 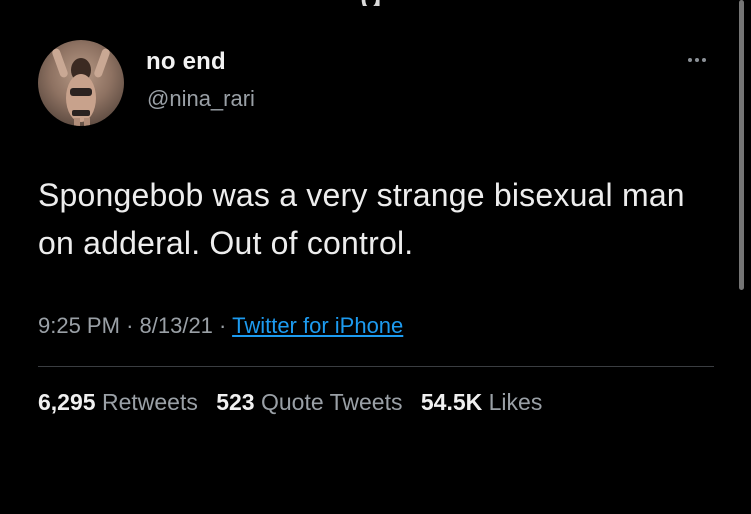 I want to click on retweets-label: Retweets, so click(x=149, y=402).